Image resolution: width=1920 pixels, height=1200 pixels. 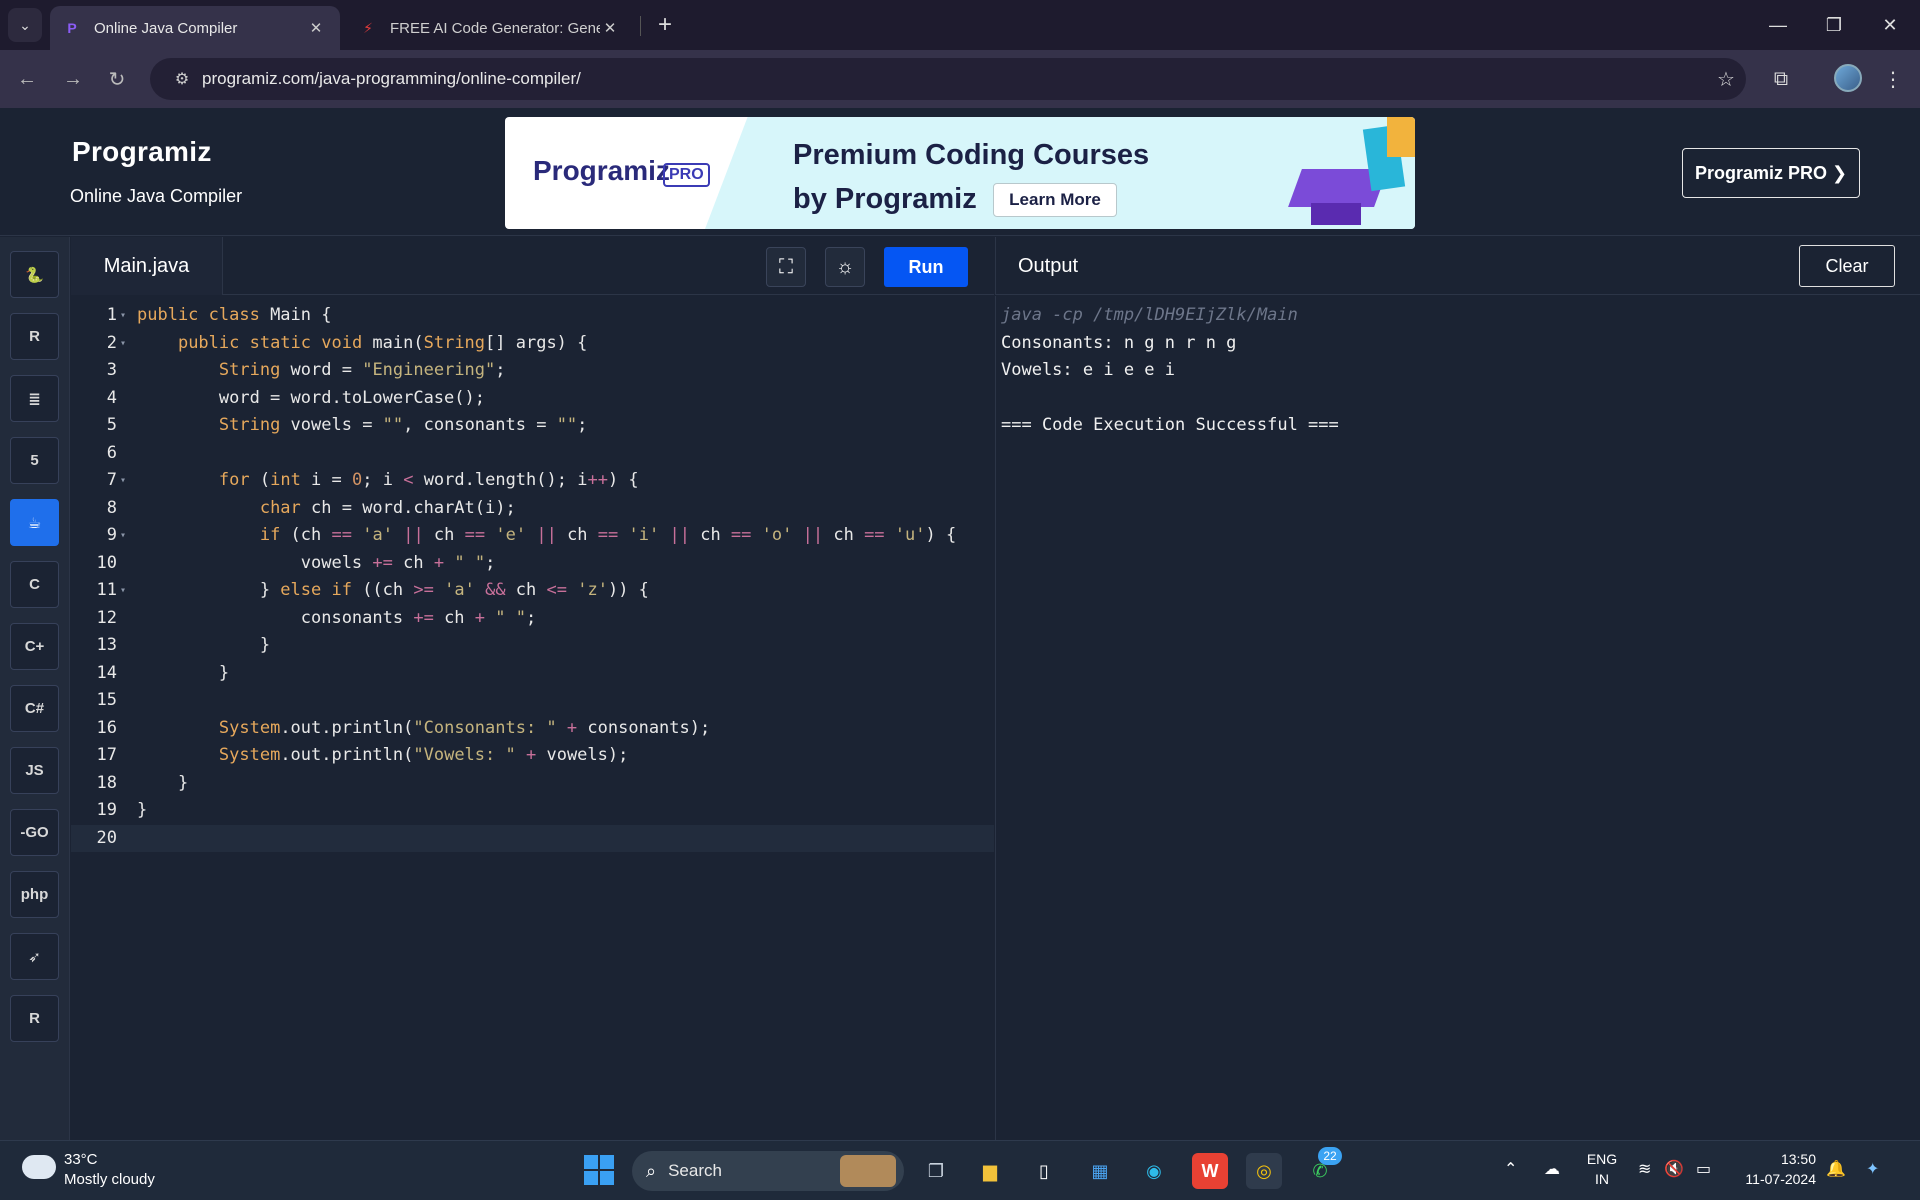 What do you see at coordinates (156, 196) in the screenshot?
I see `page-subtitle: Online Java Compiler` at bounding box center [156, 196].